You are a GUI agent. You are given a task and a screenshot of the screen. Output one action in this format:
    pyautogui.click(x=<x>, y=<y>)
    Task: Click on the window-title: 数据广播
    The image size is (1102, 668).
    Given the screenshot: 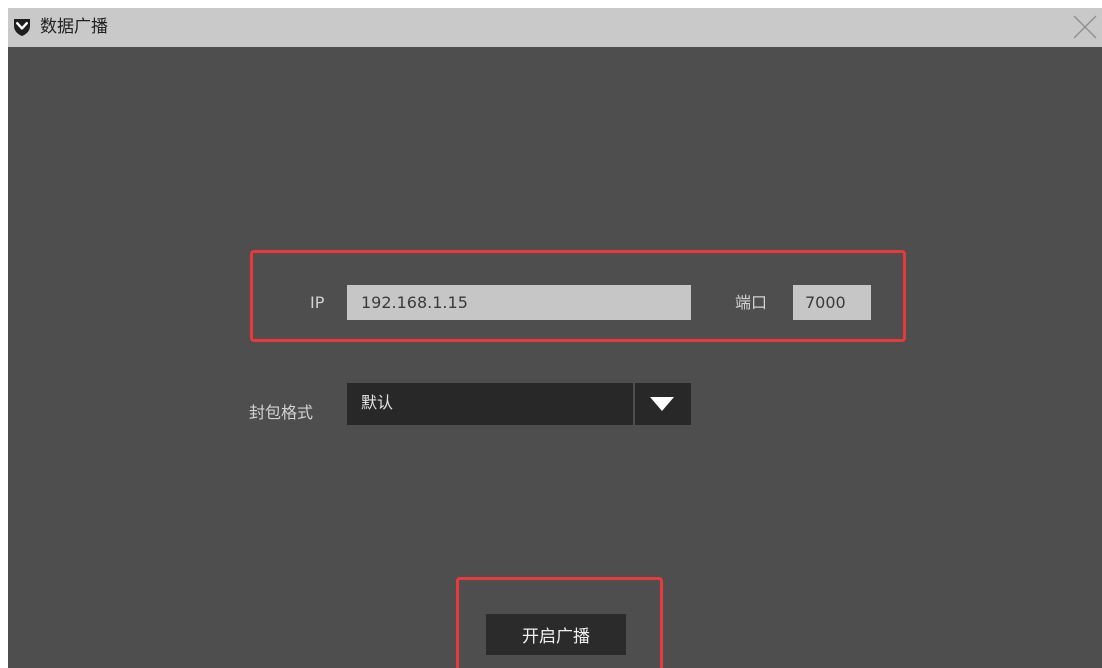 What is the action you would take?
    pyautogui.click(x=74, y=27)
    